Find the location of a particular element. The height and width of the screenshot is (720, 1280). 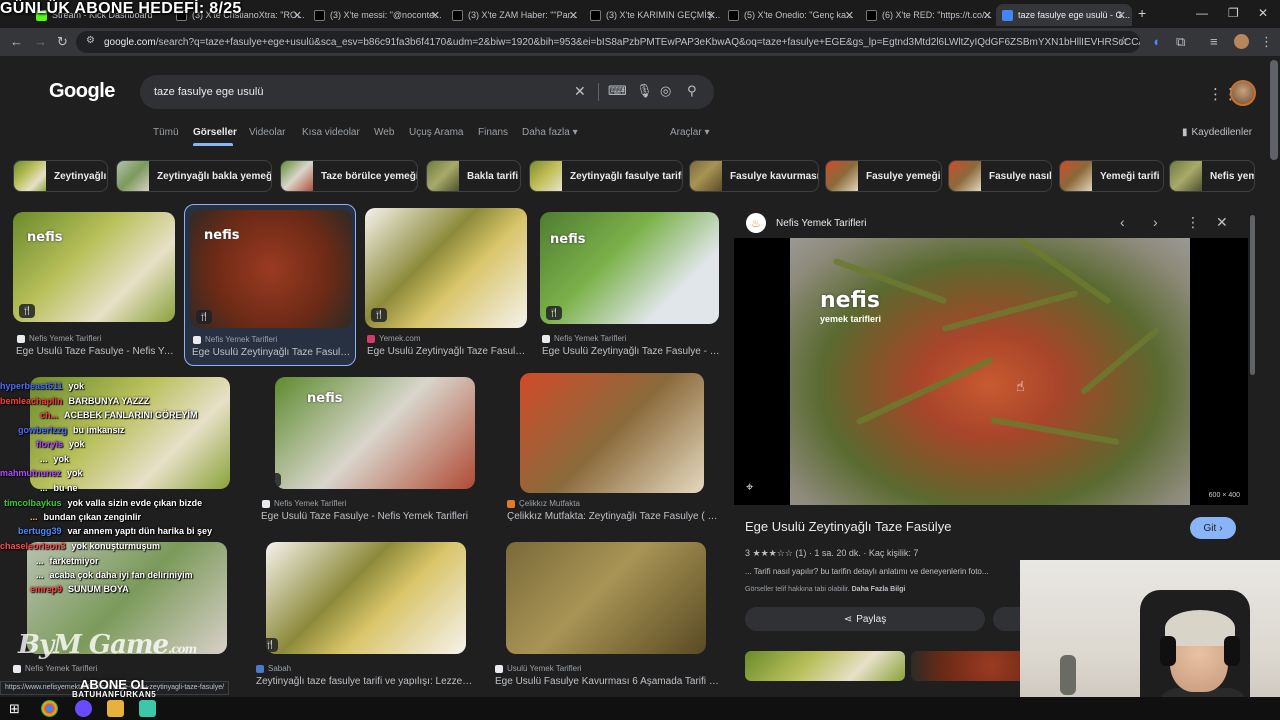

tab-videos: Videolar is located at coordinates (267, 132).